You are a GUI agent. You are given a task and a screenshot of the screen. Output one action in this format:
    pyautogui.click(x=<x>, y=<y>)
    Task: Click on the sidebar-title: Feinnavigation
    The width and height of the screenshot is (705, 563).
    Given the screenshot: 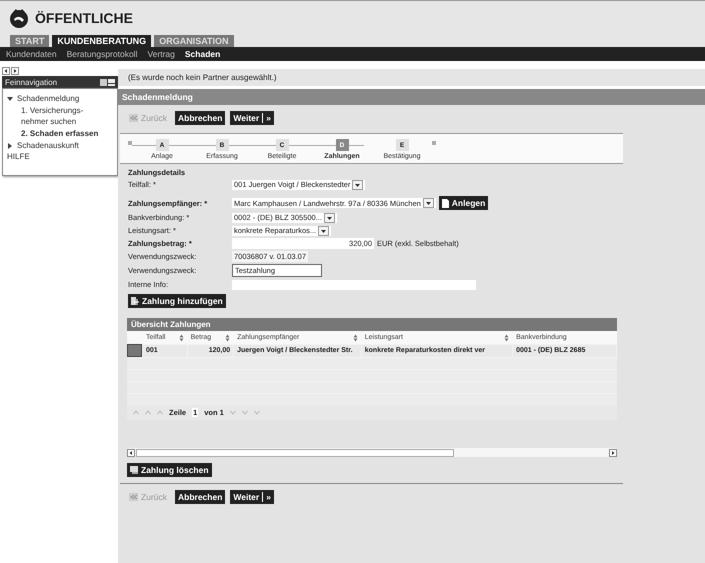 What is the action you would take?
    pyautogui.click(x=31, y=82)
    